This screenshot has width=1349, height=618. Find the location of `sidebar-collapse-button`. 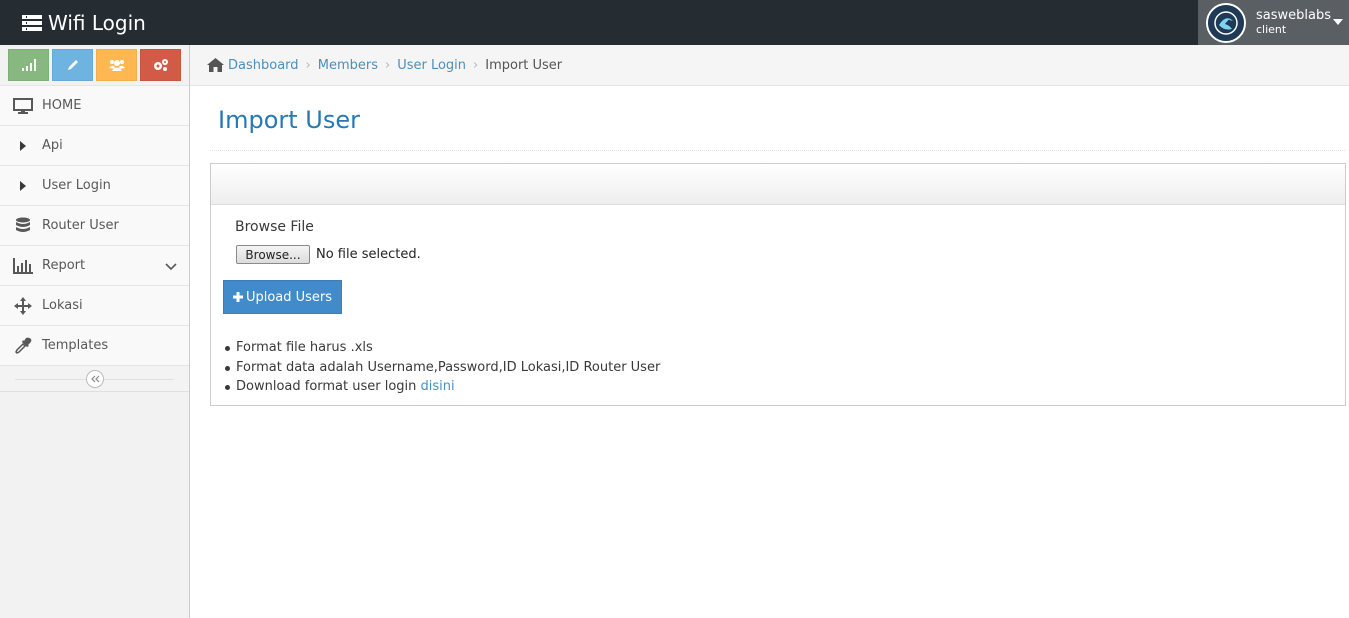

sidebar-collapse-button is located at coordinates (95, 379).